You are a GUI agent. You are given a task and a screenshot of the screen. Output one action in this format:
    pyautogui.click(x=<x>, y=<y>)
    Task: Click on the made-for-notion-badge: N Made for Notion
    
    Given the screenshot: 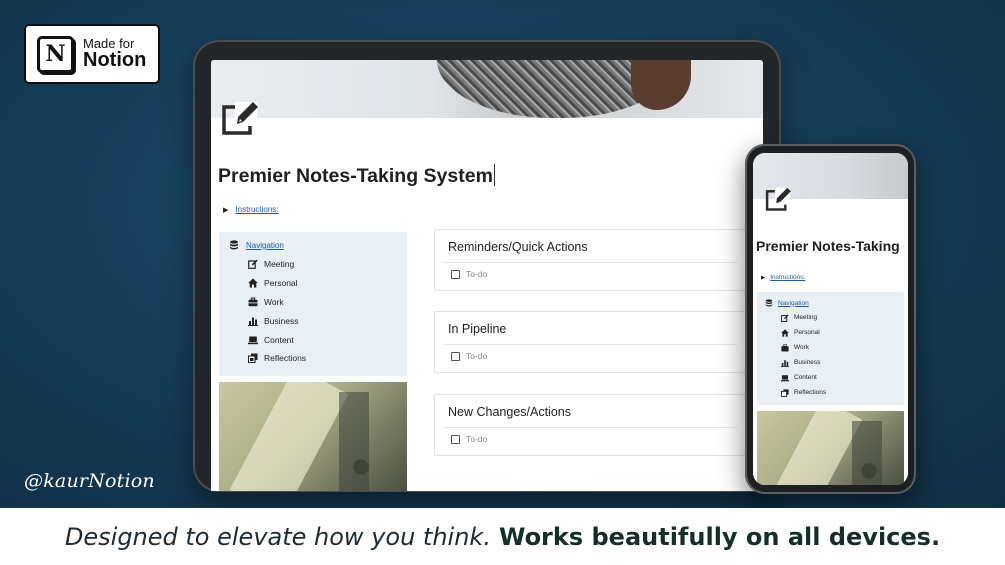 What is the action you would take?
    pyautogui.click(x=92, y=54)
    